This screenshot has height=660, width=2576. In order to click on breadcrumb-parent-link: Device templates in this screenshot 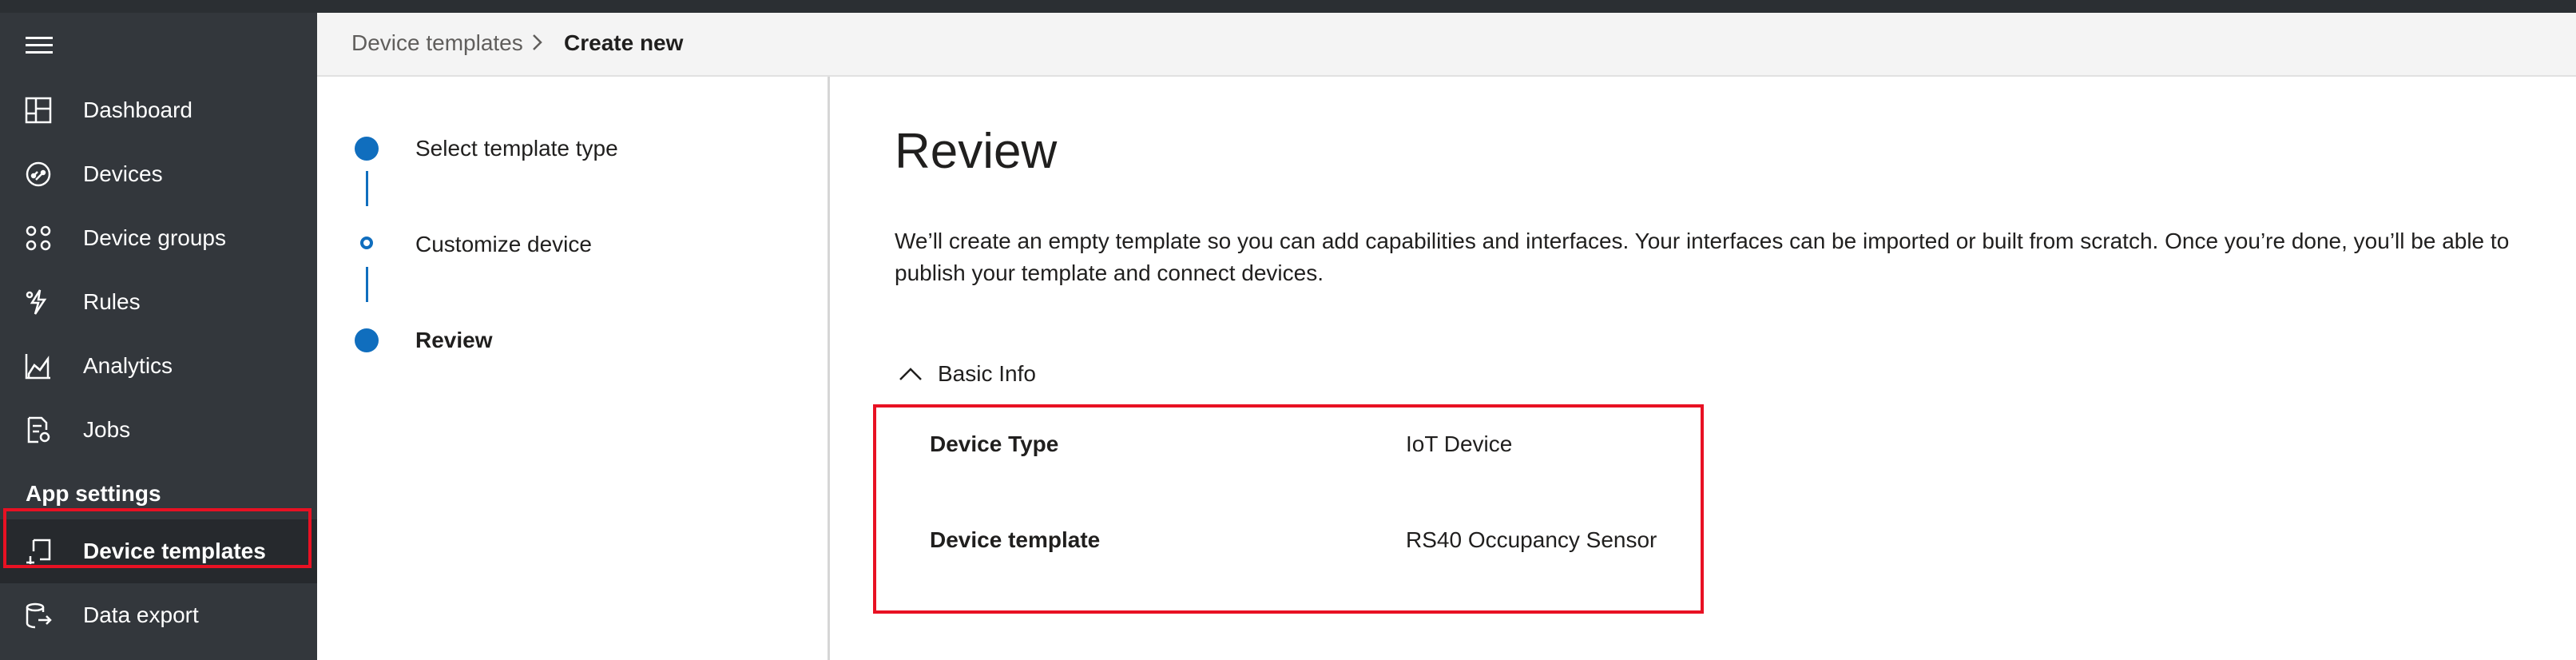, I will do `click(437, 43)`.